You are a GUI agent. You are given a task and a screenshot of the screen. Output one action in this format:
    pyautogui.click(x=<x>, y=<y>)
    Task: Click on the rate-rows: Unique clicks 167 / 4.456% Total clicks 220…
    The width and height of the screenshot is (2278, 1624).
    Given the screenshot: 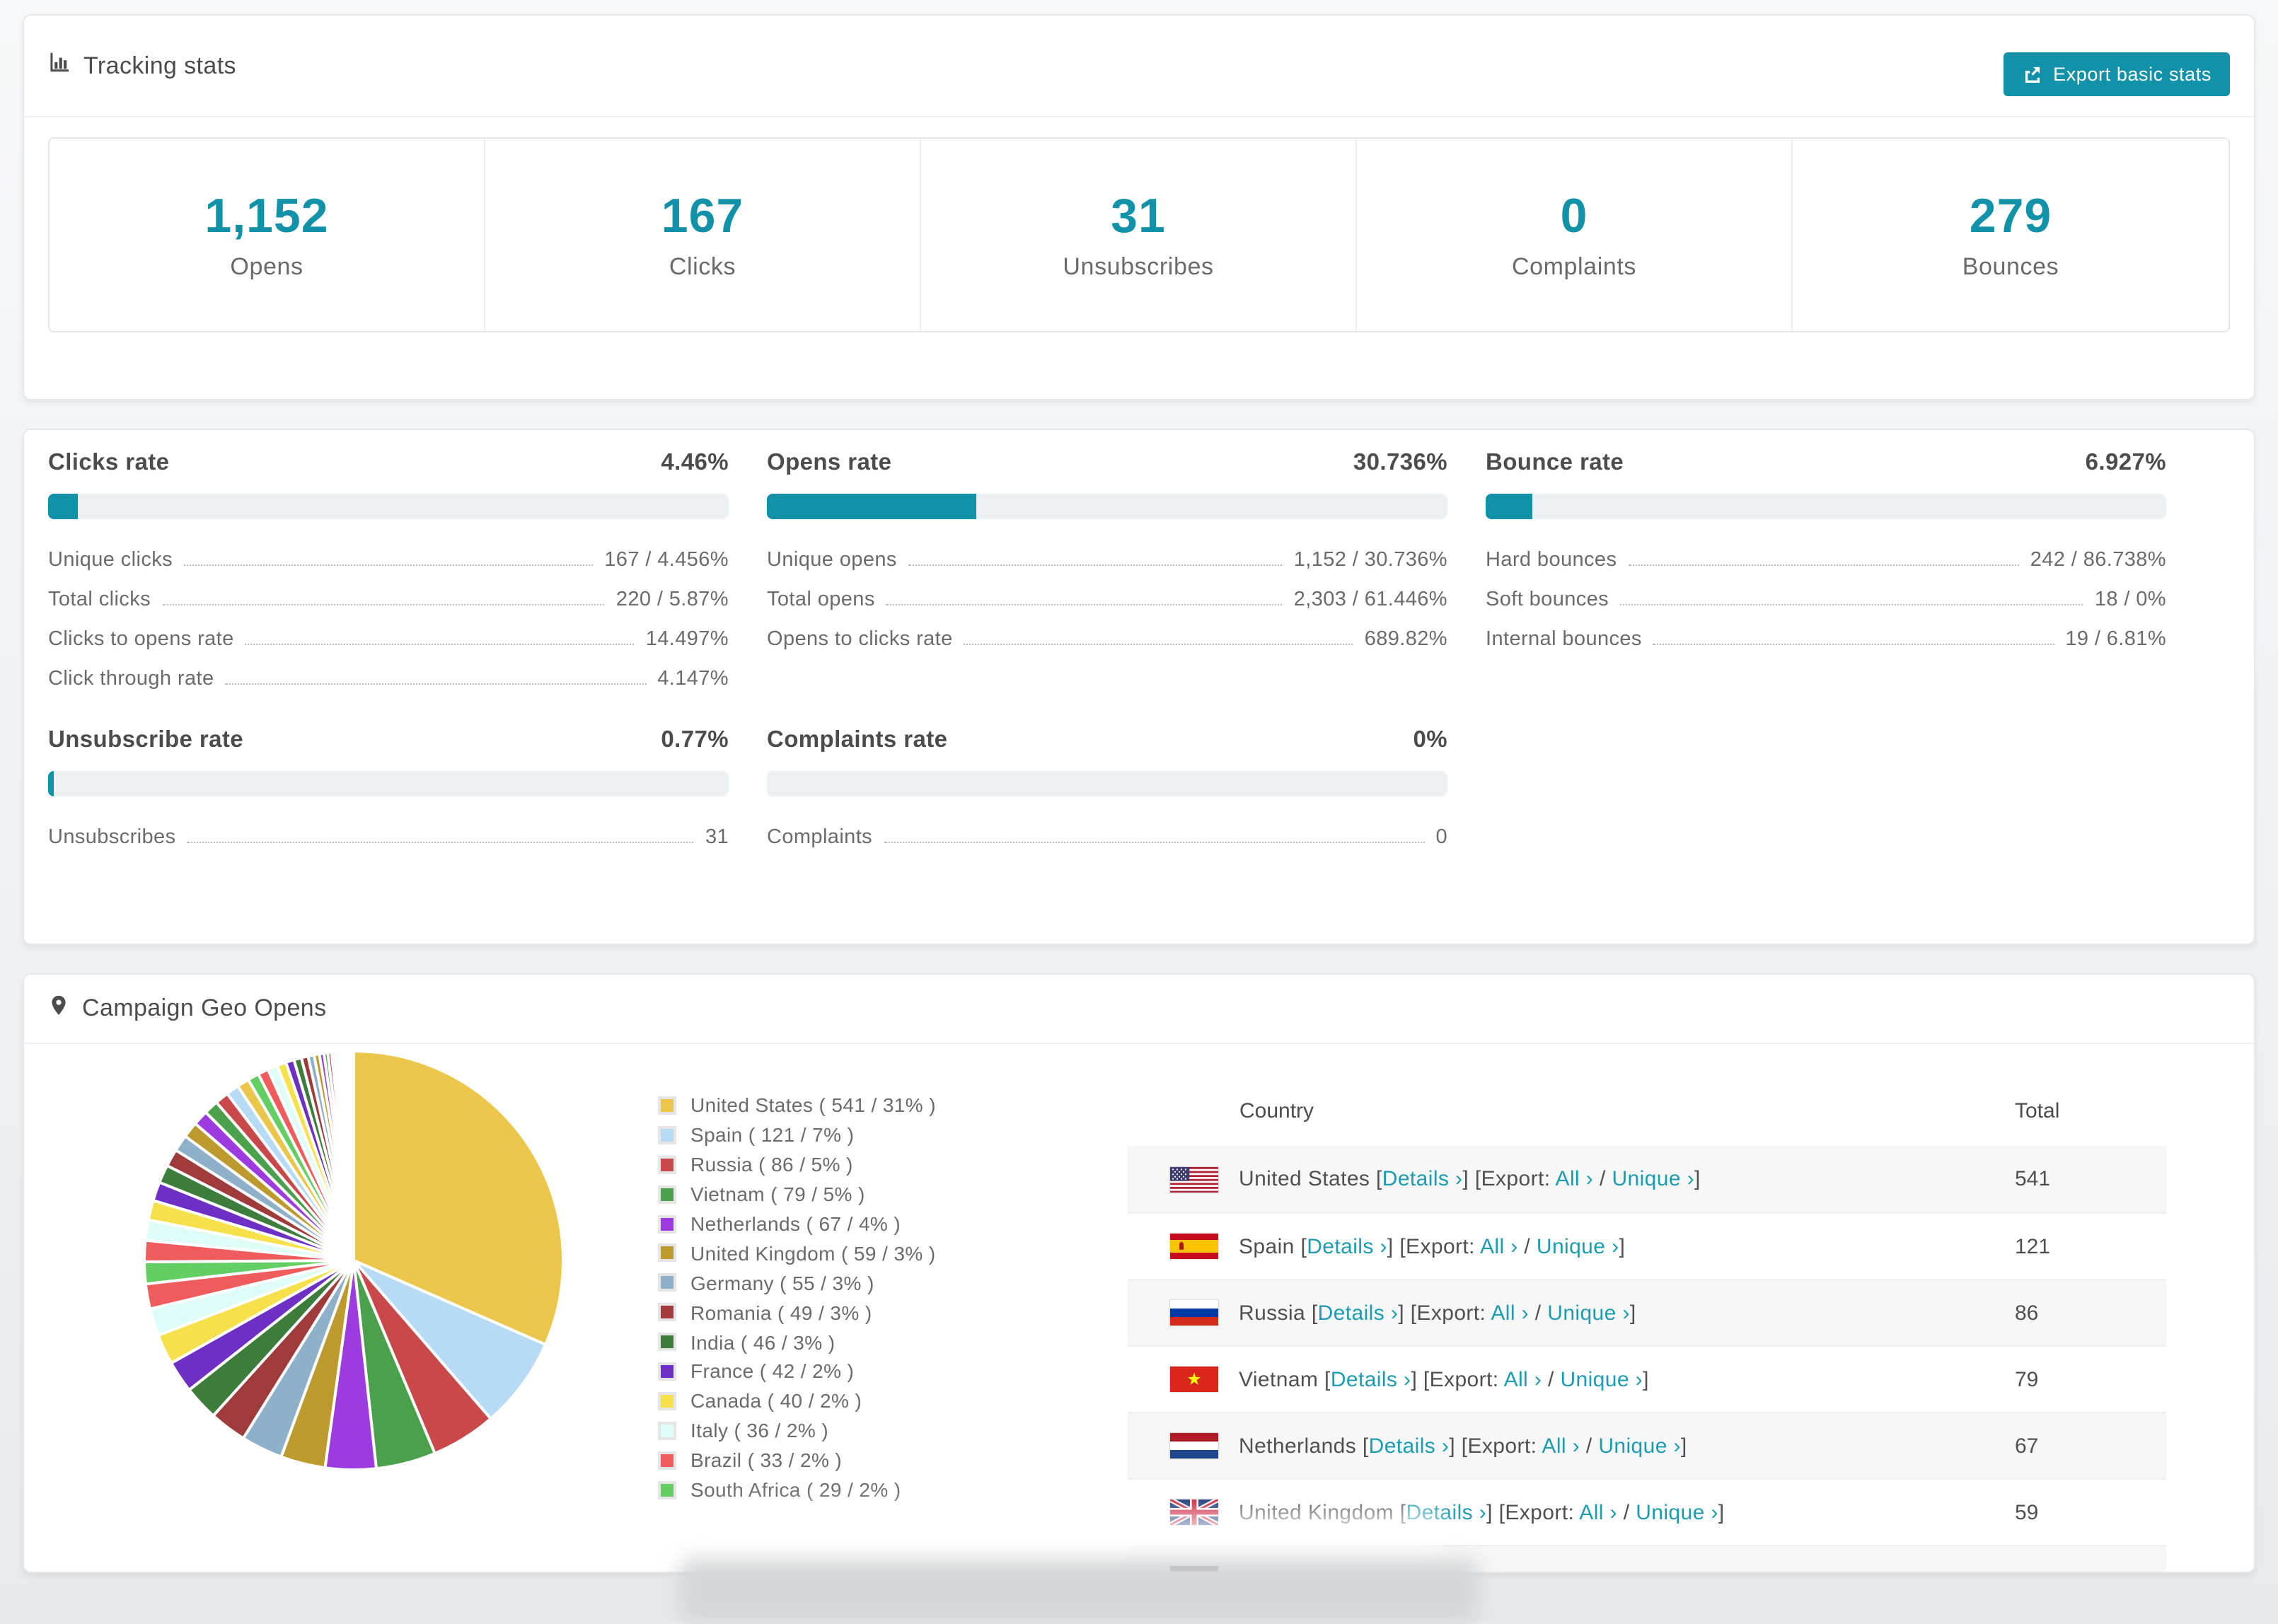 What is the action you would take?
    pyautogui.click(x=388, y=615)
    